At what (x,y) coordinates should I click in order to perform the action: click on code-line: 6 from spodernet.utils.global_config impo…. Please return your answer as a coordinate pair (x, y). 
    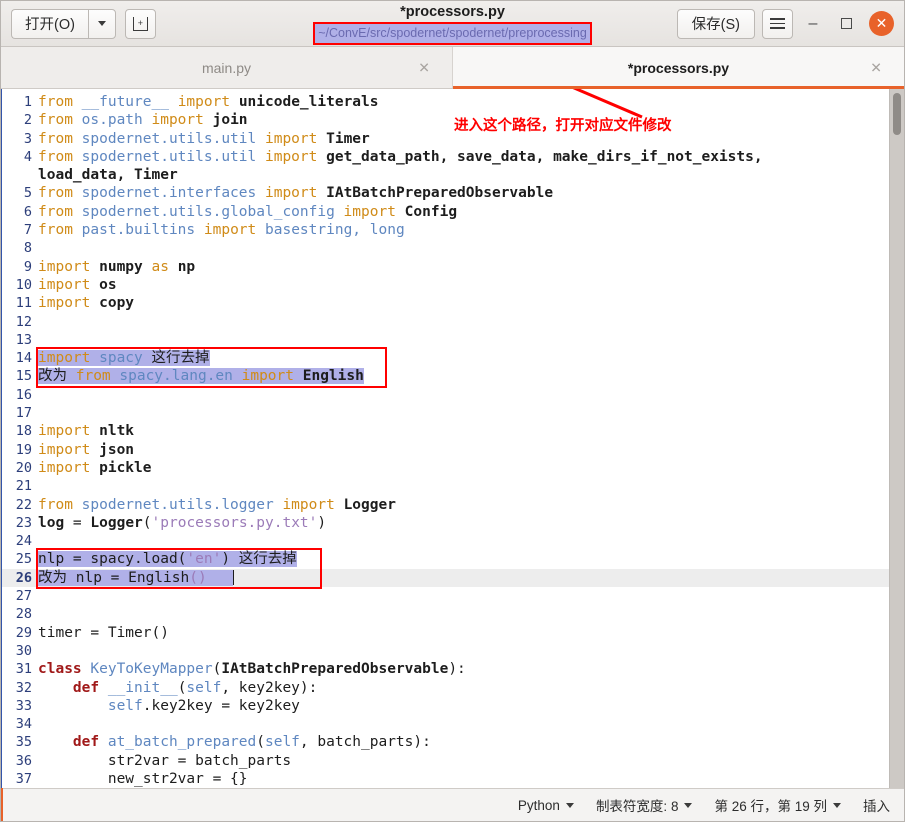
    Looking at the image, I should click on (445, 212).